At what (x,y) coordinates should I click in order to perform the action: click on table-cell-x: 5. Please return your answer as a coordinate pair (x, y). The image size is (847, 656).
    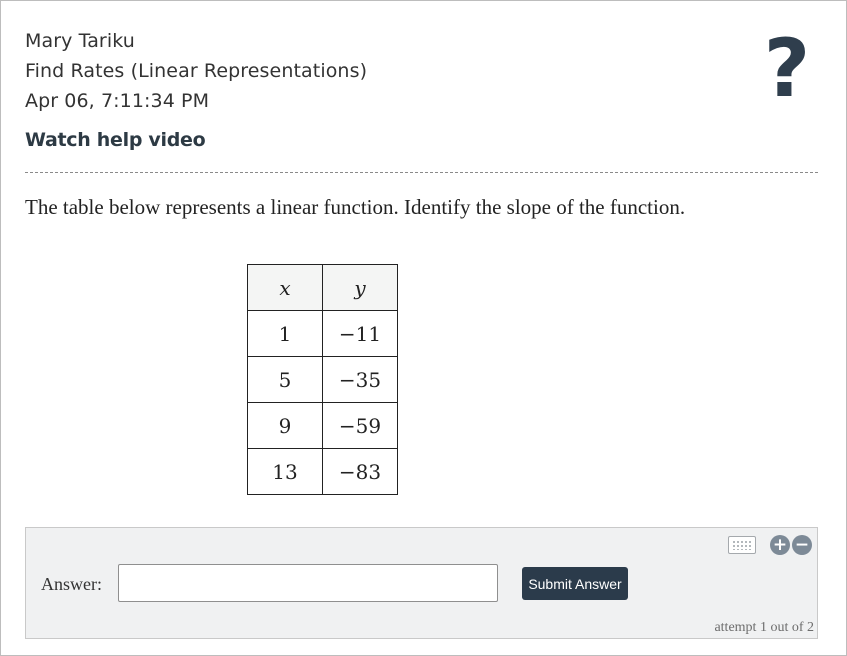
    Looking at the image, I should click on (285, 379).